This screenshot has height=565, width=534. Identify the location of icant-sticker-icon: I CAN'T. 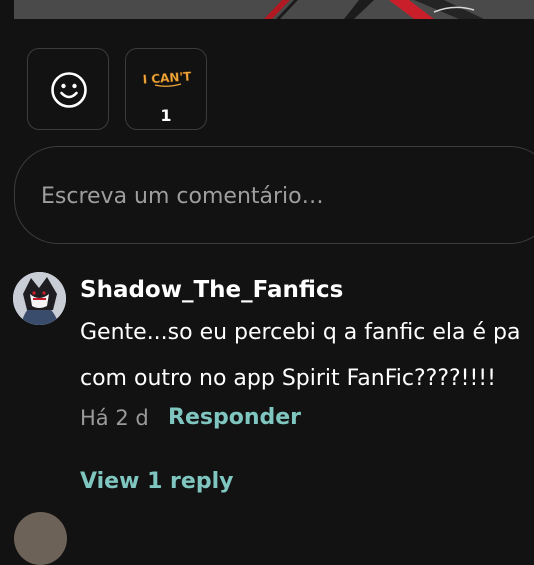
(167, 78).